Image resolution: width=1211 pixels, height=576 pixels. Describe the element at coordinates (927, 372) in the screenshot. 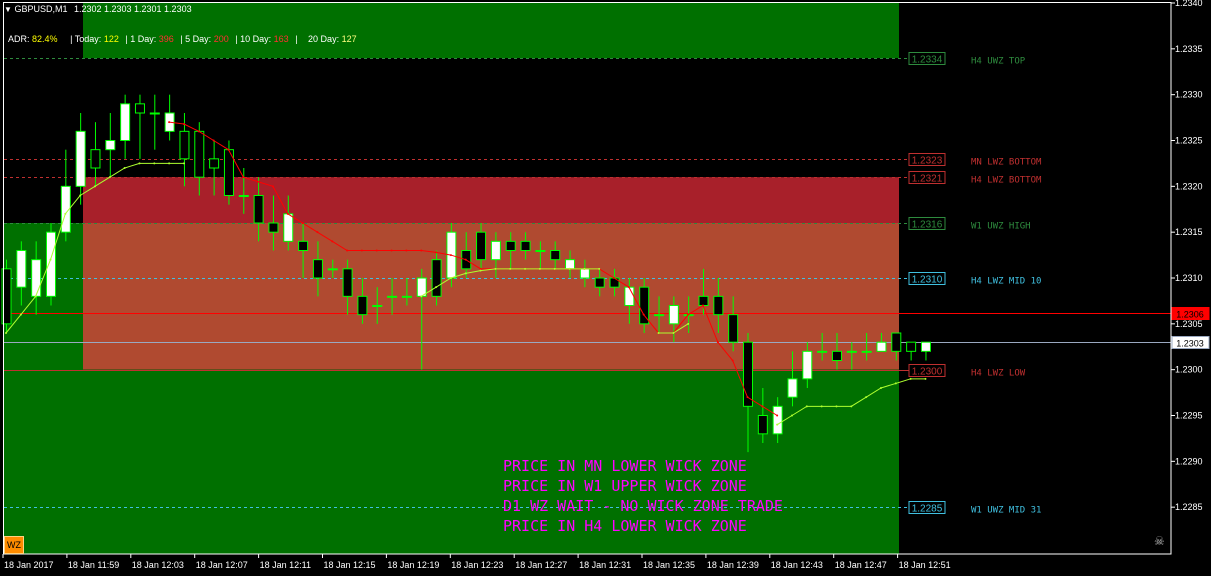

I see `level-value-label: 1.2300` at that location.